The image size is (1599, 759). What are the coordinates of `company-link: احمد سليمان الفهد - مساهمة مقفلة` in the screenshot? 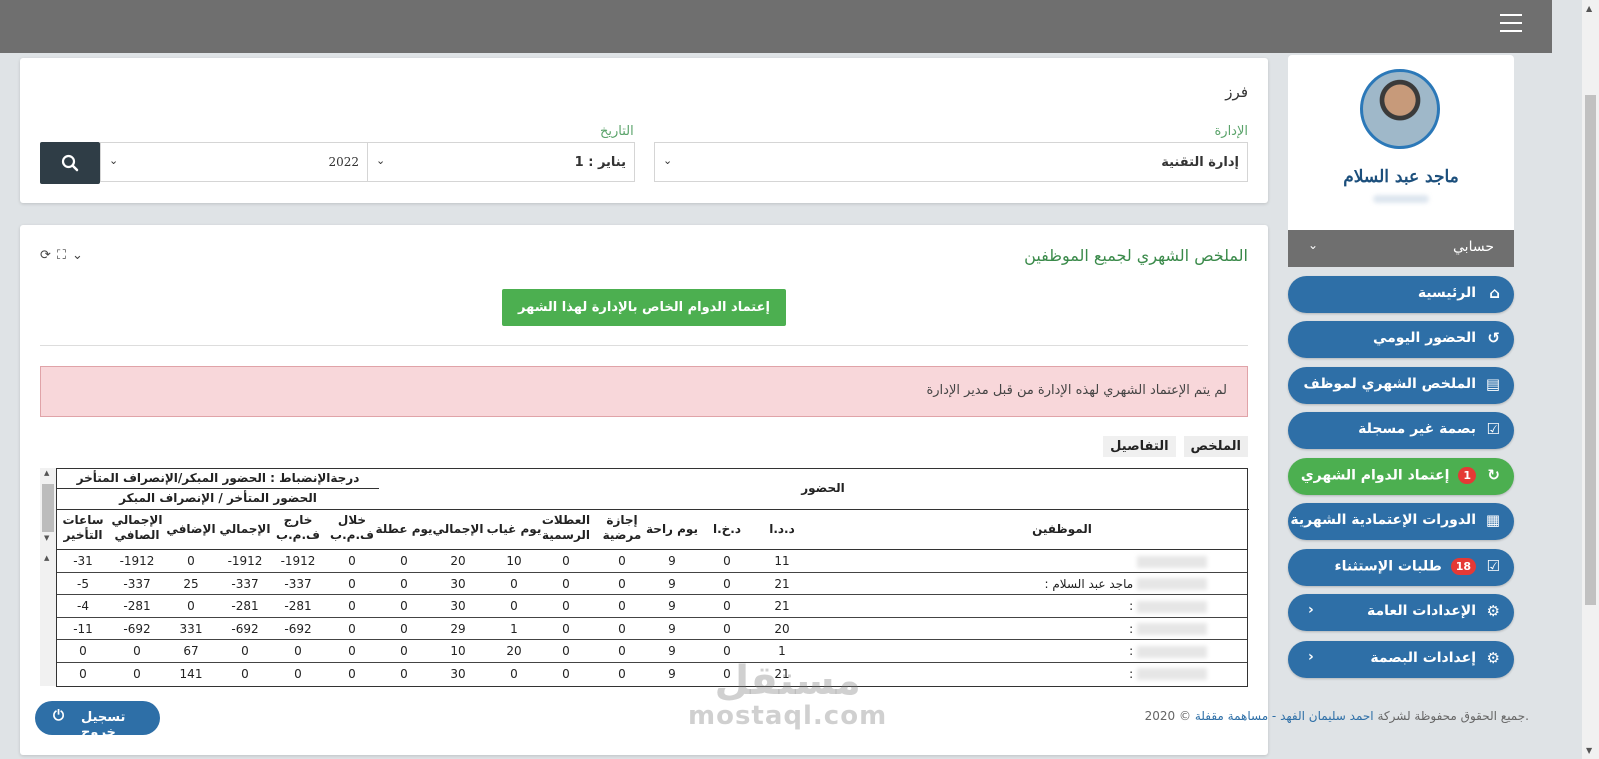 It's located at (1284, 716).